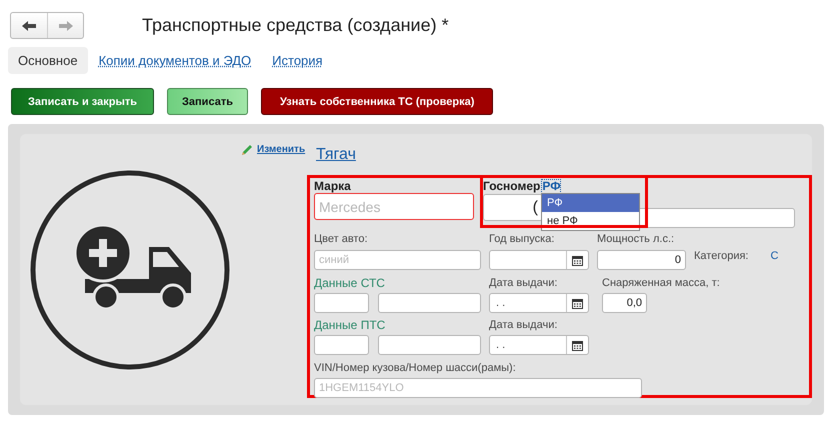  I want to click on field-label: Цвет авто:, so click(341, 239).